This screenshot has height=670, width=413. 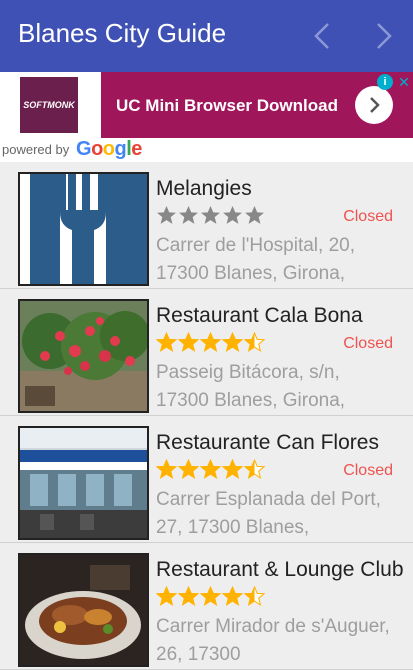 What do you see at coordinates (280, 569) in the screenshot?
I see `place-name: Restaurant & Lounge Club` at bounding box center [280, 569].